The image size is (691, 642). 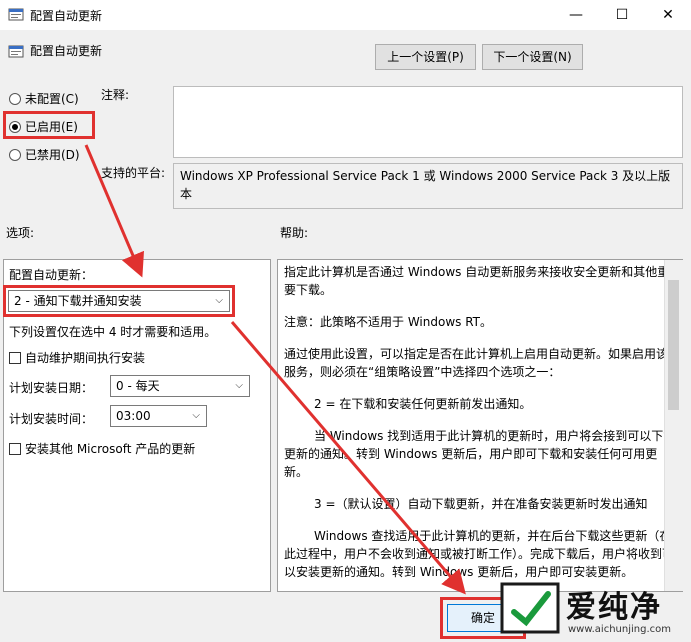 What do you see at coordinates (614, 607) in the screenshot?
I see `brand-name: 爱纯净` at bounding box center [614, 607].